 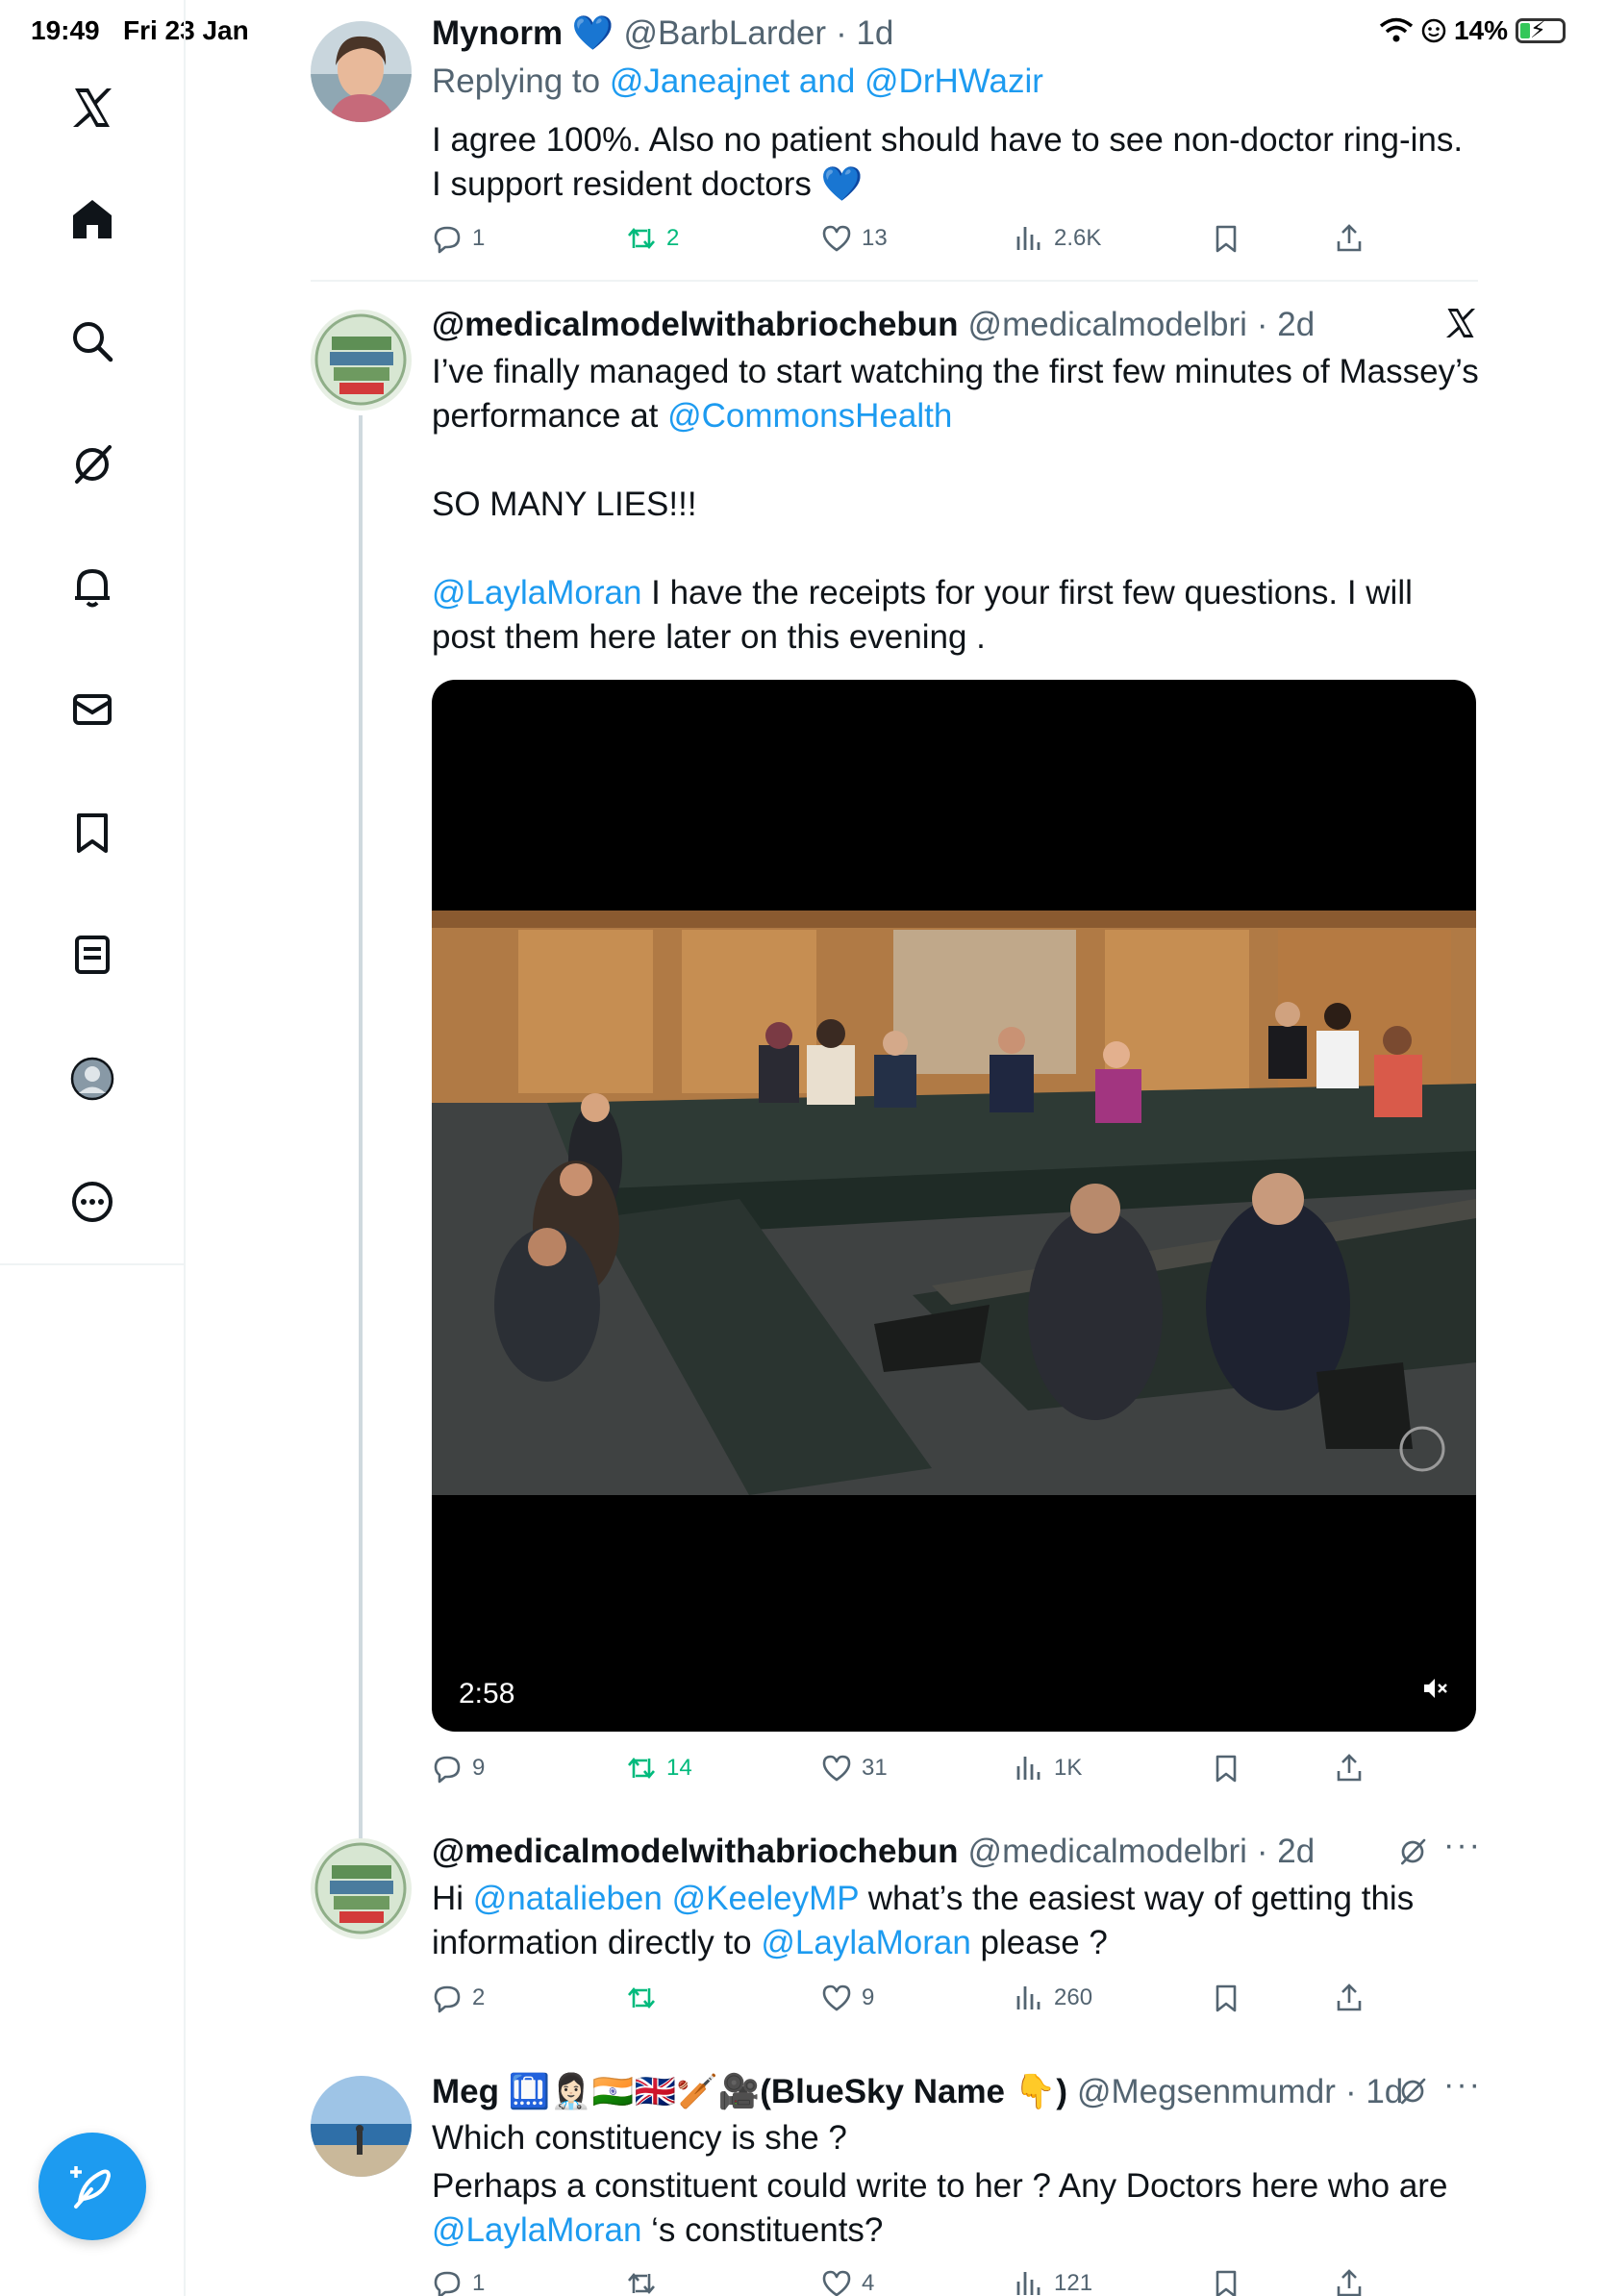 What do you see at coordinates (458, 1768) in the screenshot?
I see `reply-button: 9` at bounding box center [458, 1768].